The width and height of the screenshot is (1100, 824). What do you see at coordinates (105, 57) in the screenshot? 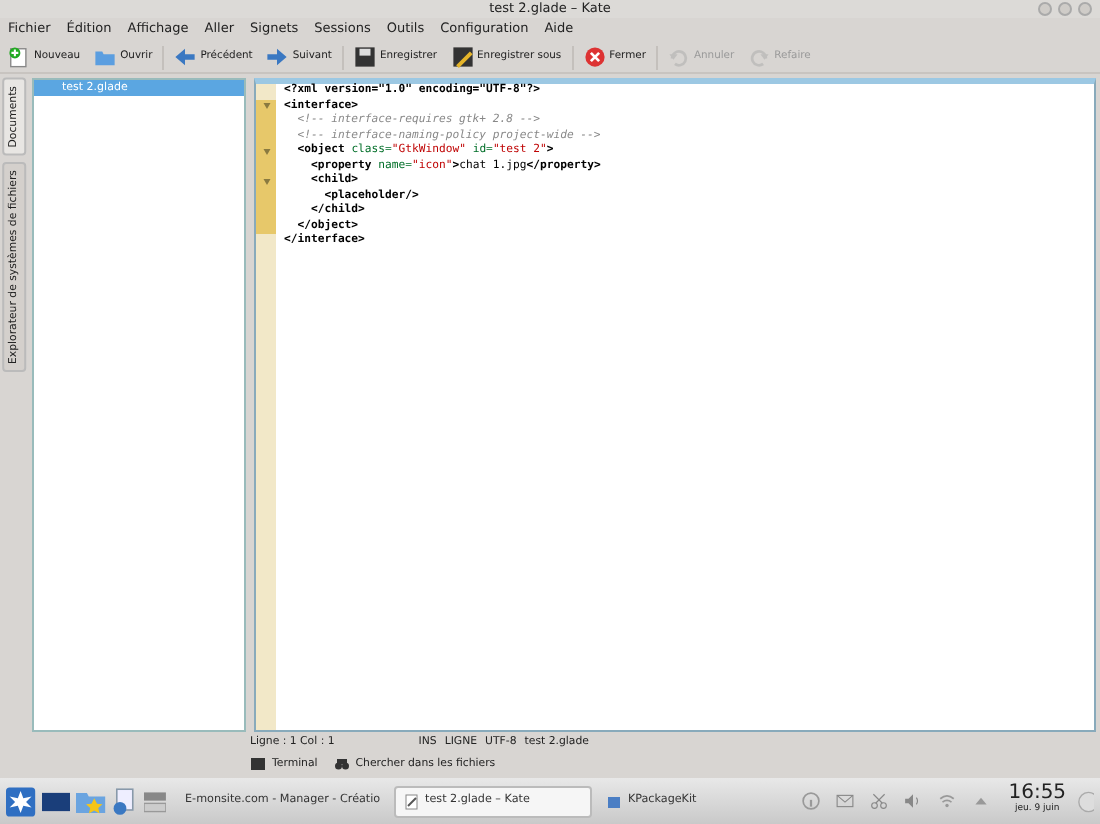
I see `folder-icon` at bounding box center [105, 57].